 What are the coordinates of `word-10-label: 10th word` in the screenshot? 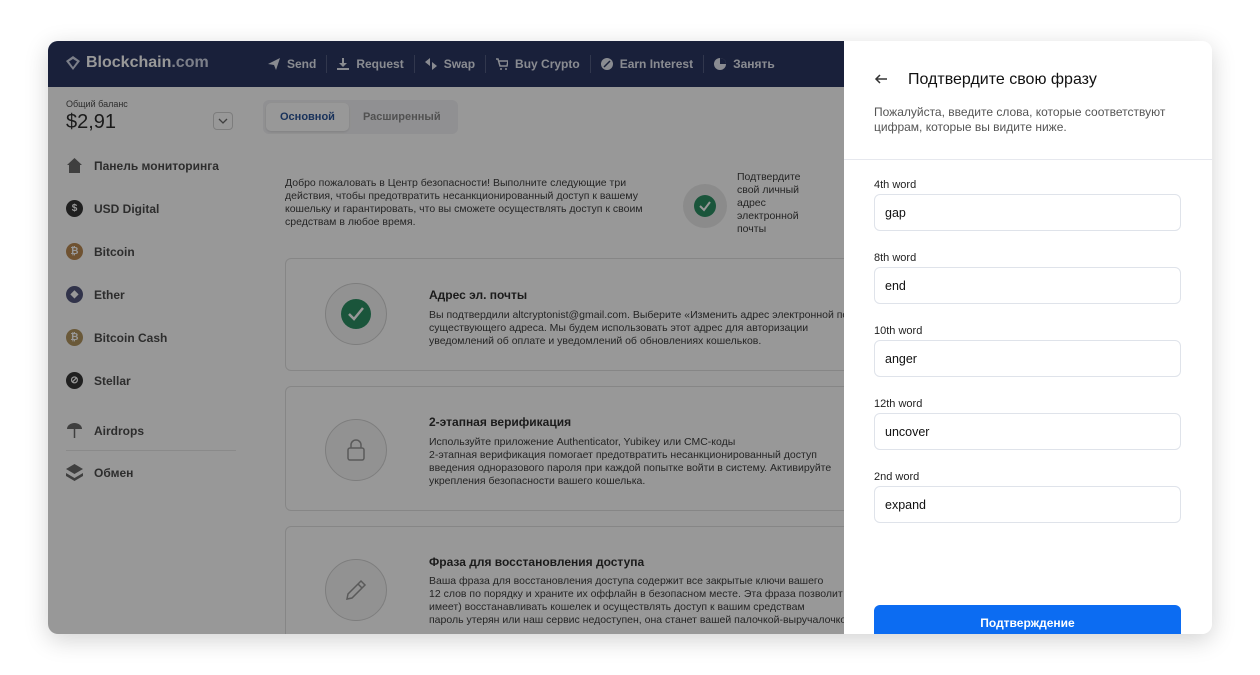 It's located at (898, 331).